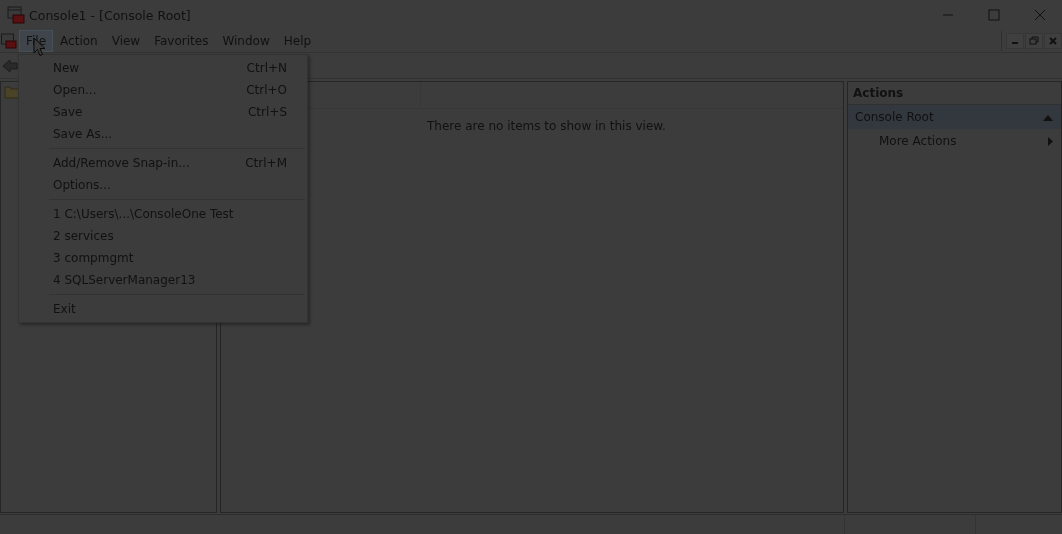 The height and width of the screenshot is (534, 1062). I want to click on submenu-arrow-icon, so click(1050, 141).